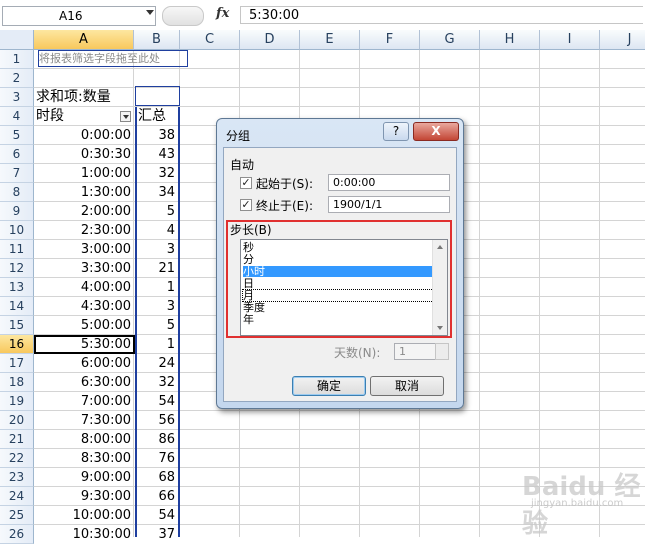 The width and height of the screenshot is (645, 544). I want to click on column-header-g: G, so click(450, 40).